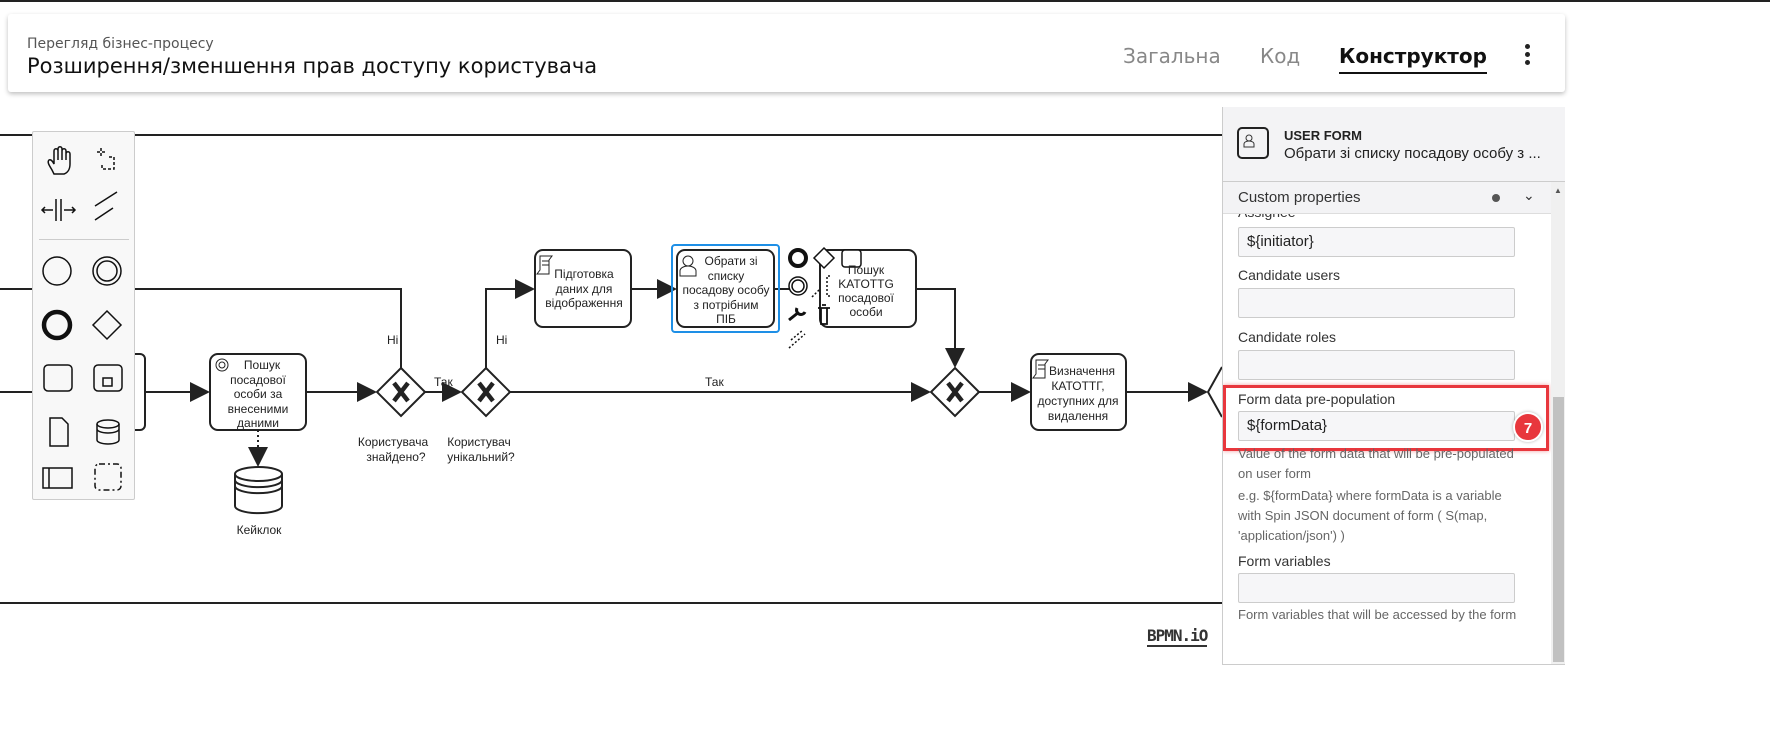  I want to click on task-label: Визначення КАТОТТГ, доступних для видалення, so click(1078, 393).